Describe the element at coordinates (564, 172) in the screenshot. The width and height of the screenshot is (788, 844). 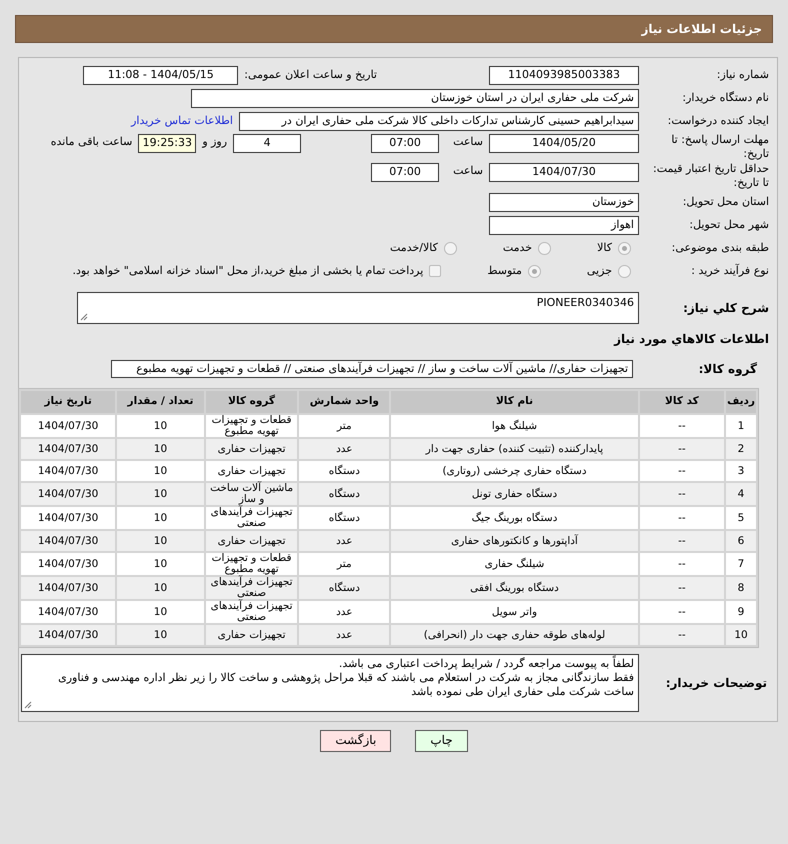
I see `date-field: 1404/07/30` at that location.